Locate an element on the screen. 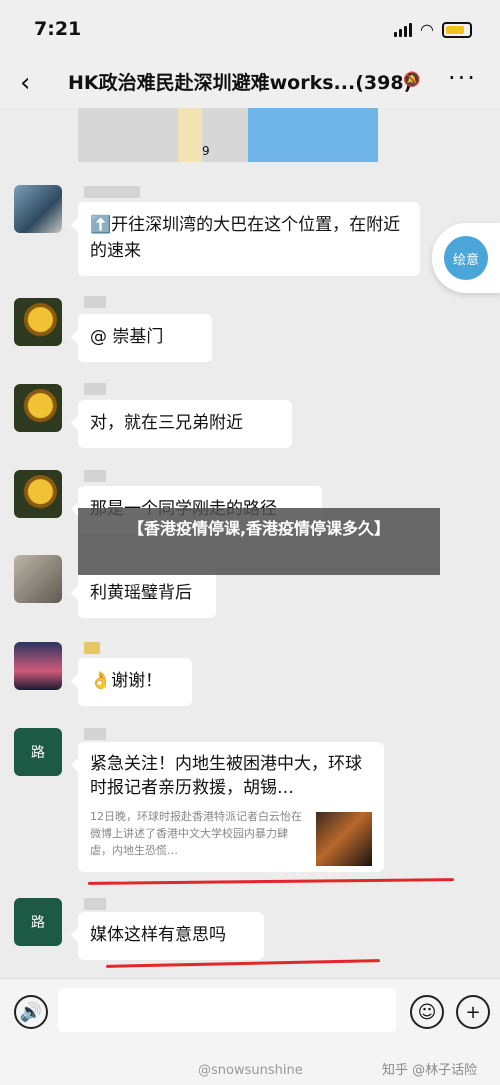 Image resolution: width=500 pixels, height=1085 pixels. floating-button-icon: 绘意 is located at coordinates (466, 258).